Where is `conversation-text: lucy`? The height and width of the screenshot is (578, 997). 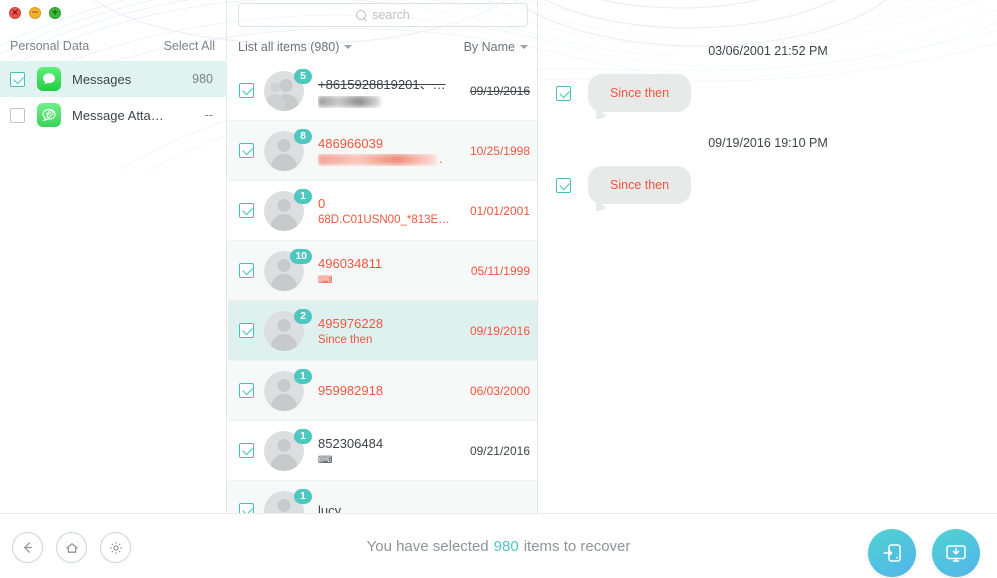
conversation-text: lucy is located at coordinates (424, 508).